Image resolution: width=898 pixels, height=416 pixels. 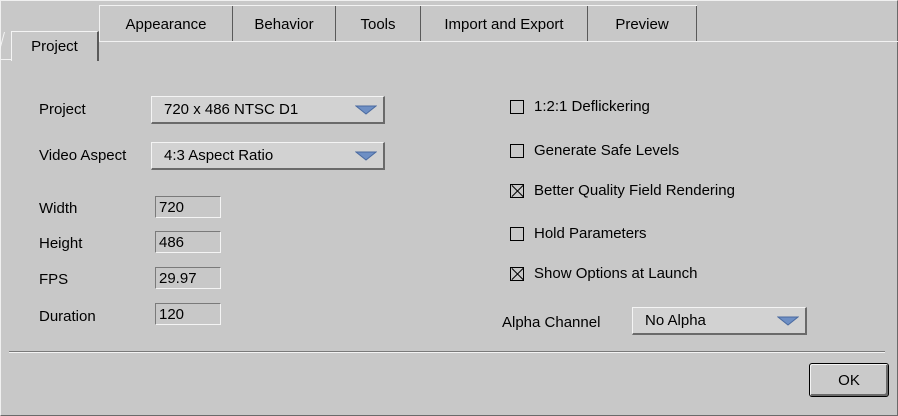 What do you see at coordinates (447, 352) in the screenshot?
I see `footer-separator` at bounding box center [447, 352].